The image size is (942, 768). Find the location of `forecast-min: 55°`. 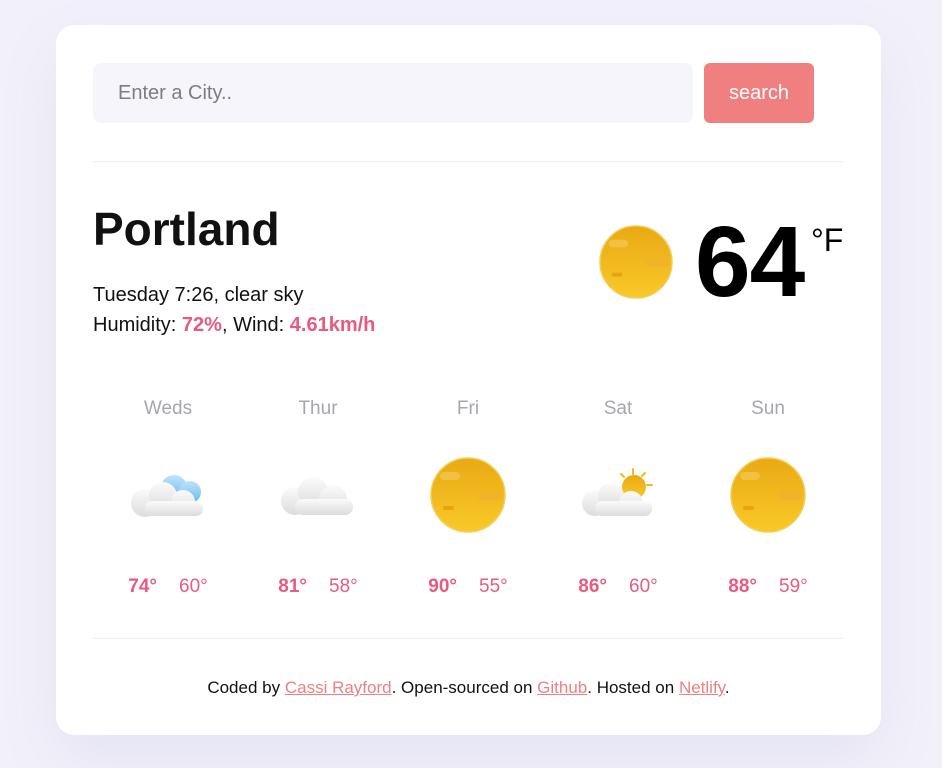

forecast-min: 55° is located at coordinates (493, 586).